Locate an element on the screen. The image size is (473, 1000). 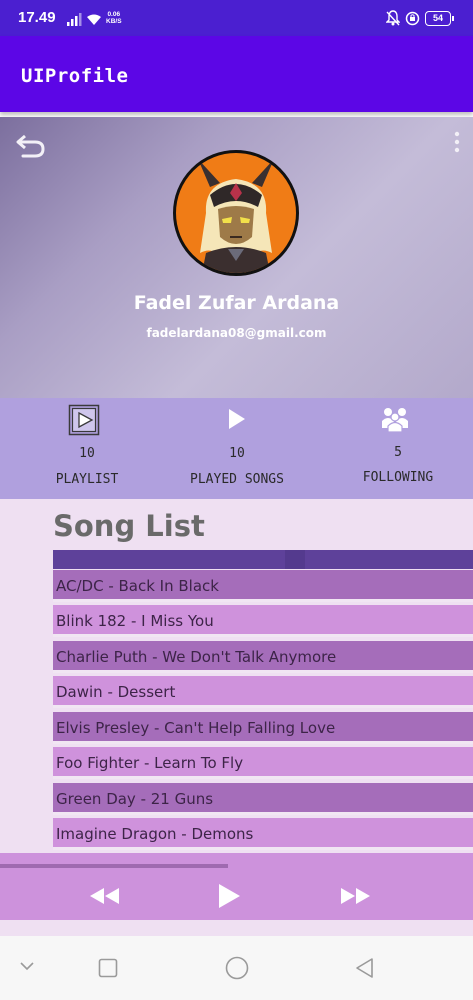
nav-home-icon is located at coordinates (237, 968).